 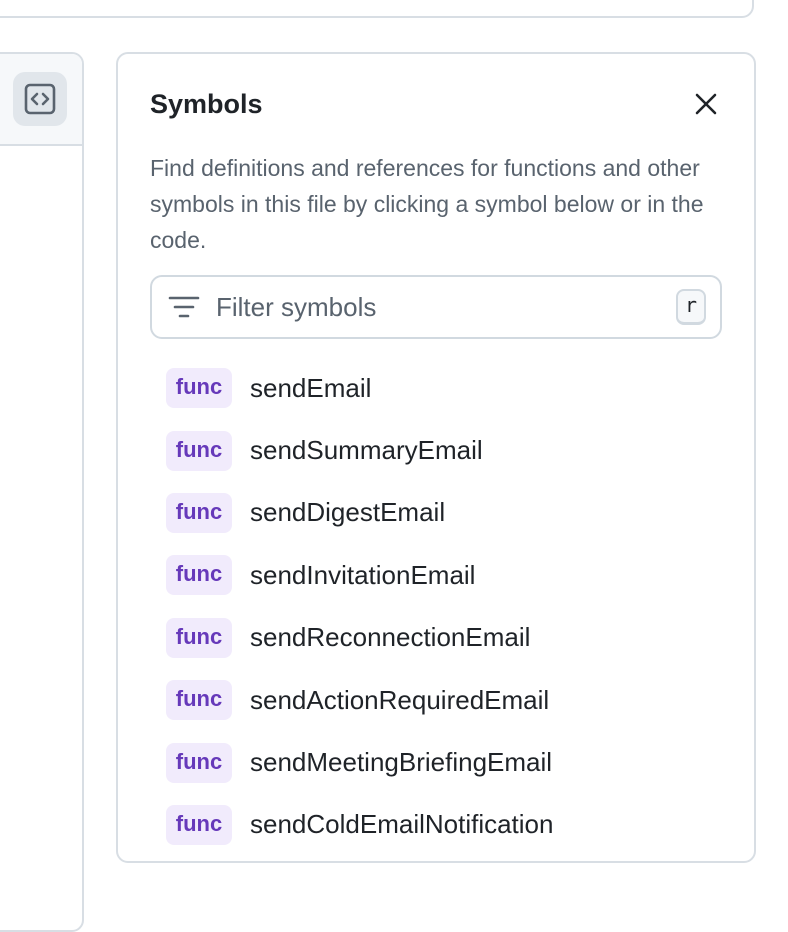 I want to click on code-icon, so click(x=40, y=99).